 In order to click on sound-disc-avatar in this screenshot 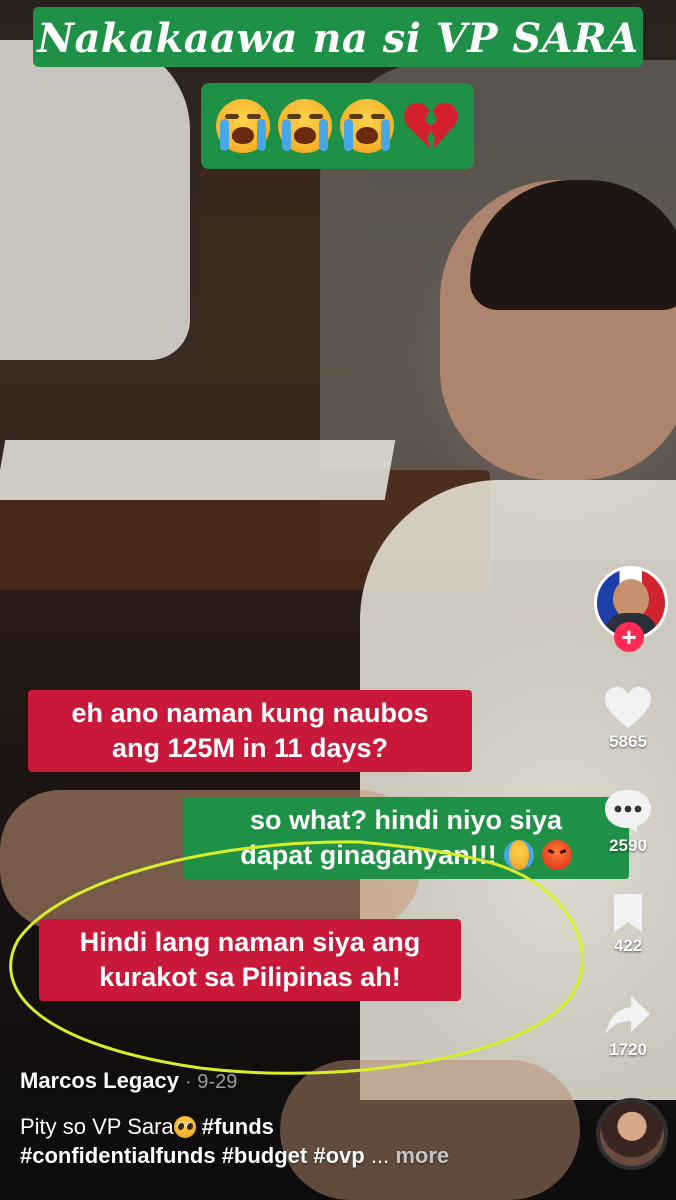, I will do `click(632, 1134)`.